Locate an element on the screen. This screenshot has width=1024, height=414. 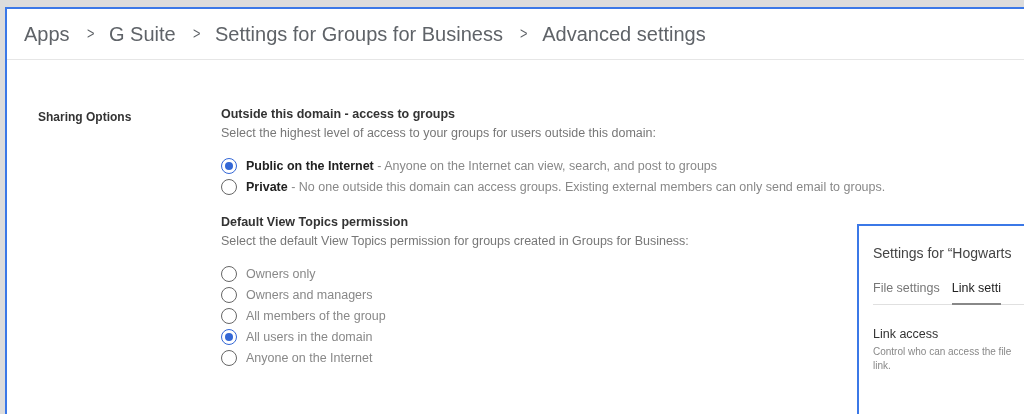
tab: Link setti is located at coordinates (976, 293).